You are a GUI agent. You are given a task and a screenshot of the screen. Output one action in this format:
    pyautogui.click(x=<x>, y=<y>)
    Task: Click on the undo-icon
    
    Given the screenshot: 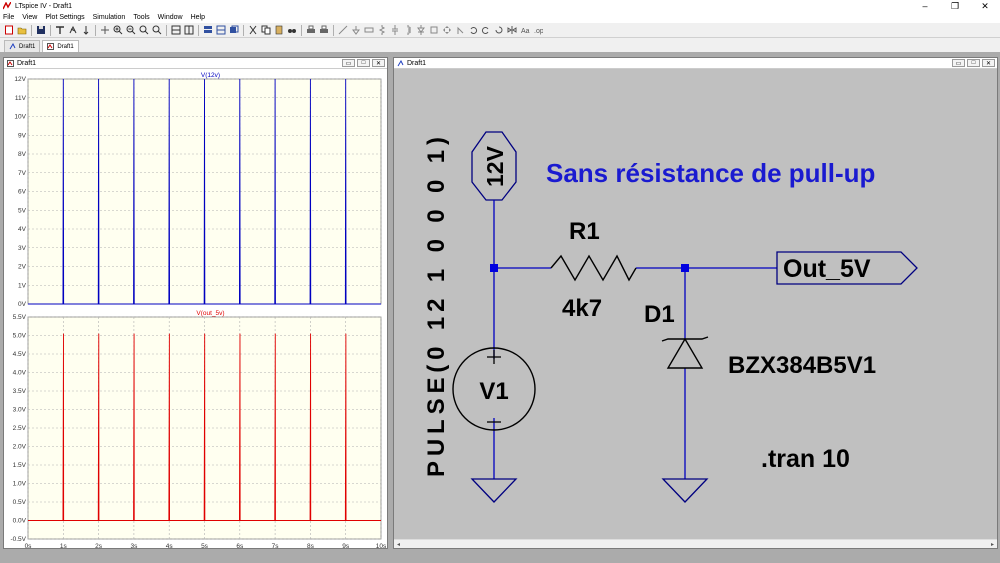 What is the action you would take?
    pyautogui.click(x=473, y=30)
    